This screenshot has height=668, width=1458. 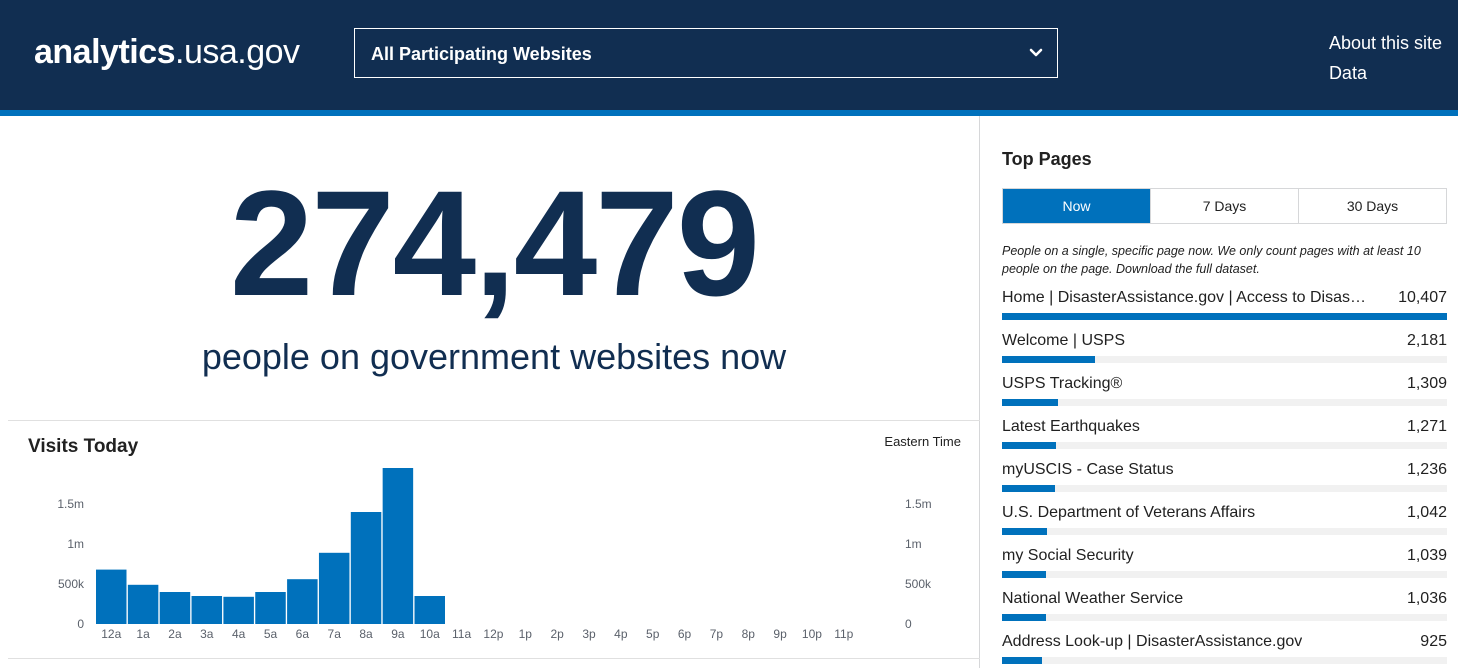 I want to click on top-page-name: my Social Security, so click(x=1068, y=556).